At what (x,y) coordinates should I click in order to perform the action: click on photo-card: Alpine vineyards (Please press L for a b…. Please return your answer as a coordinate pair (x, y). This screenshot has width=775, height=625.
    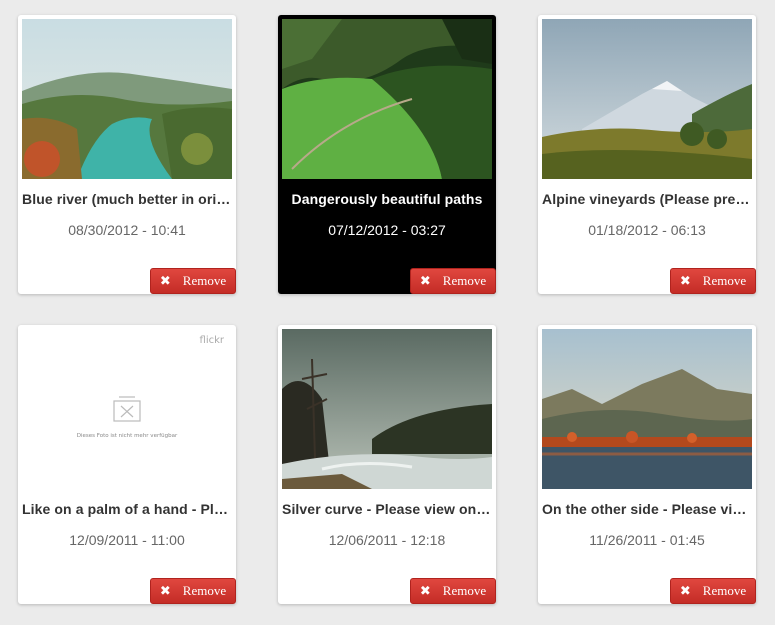
    Looking at the image, I should click on (647, 154).